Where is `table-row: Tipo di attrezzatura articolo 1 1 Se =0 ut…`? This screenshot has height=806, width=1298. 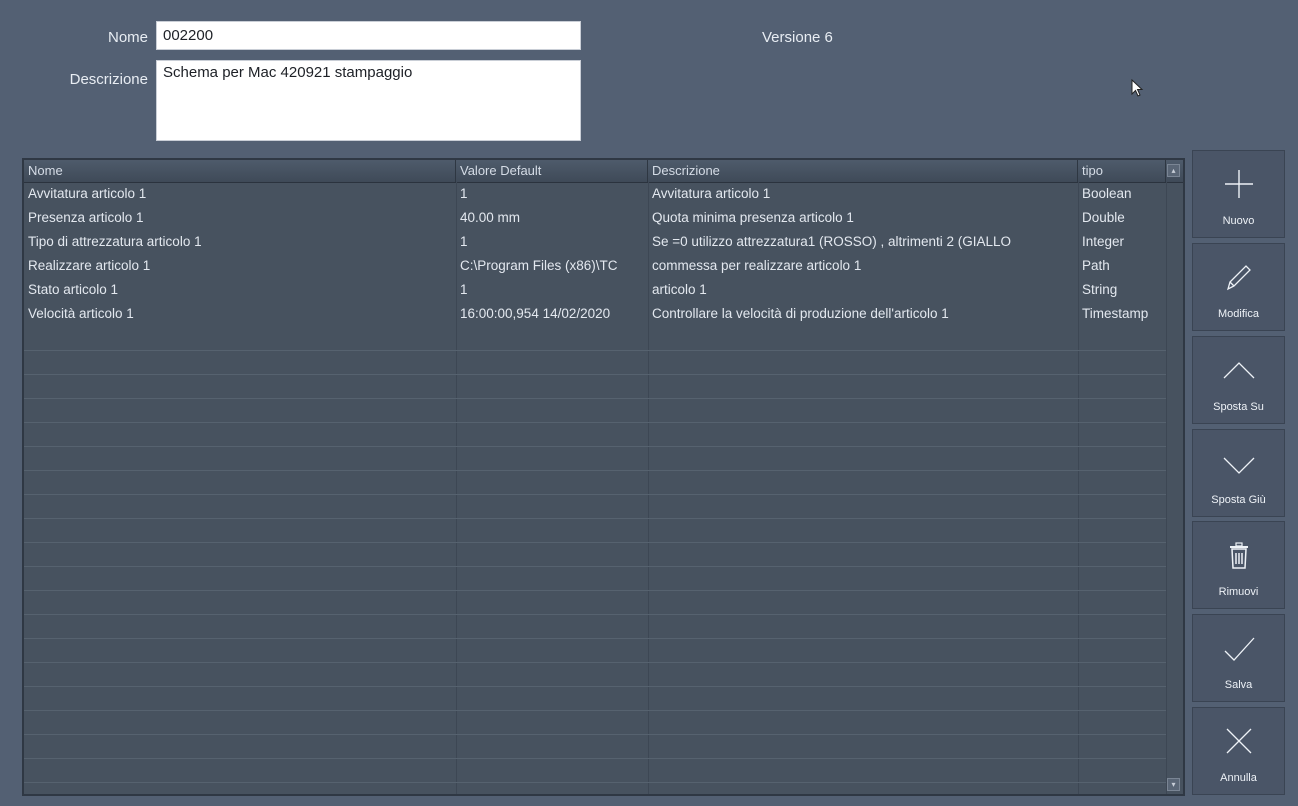 table-row: Tipo di attrezzatura articolo 1 1 Se =0 ut… is located at coordinates (603, 242).